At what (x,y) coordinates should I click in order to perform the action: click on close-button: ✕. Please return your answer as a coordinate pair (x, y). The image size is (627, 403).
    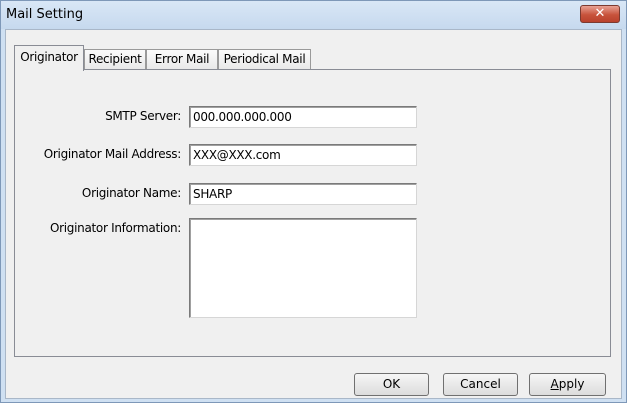
    Looking at the image, I should click on (600, 14).